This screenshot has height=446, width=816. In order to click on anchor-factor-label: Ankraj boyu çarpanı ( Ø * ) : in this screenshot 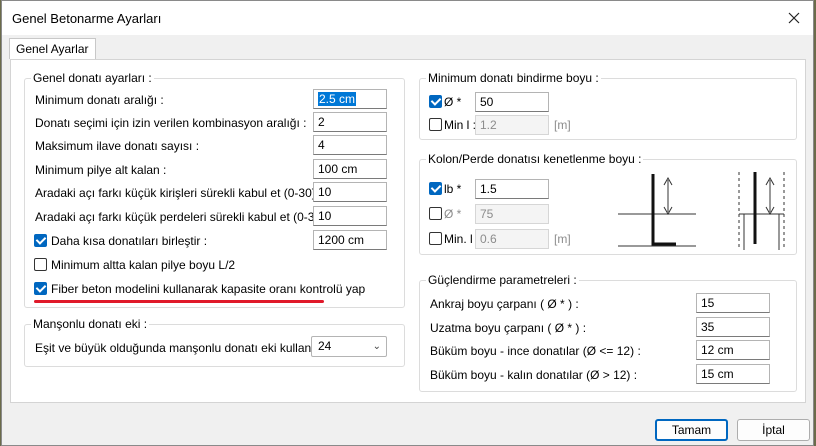, I will do `click(504, 304)`.